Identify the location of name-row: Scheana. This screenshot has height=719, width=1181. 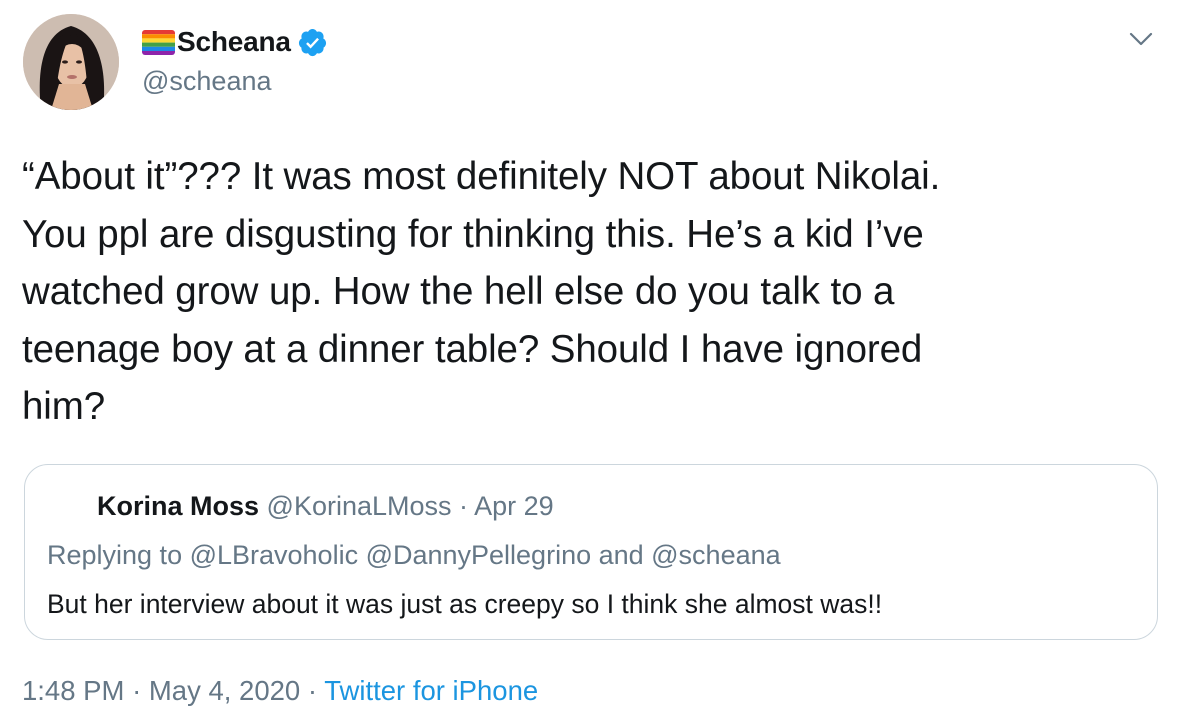
(235, 42).